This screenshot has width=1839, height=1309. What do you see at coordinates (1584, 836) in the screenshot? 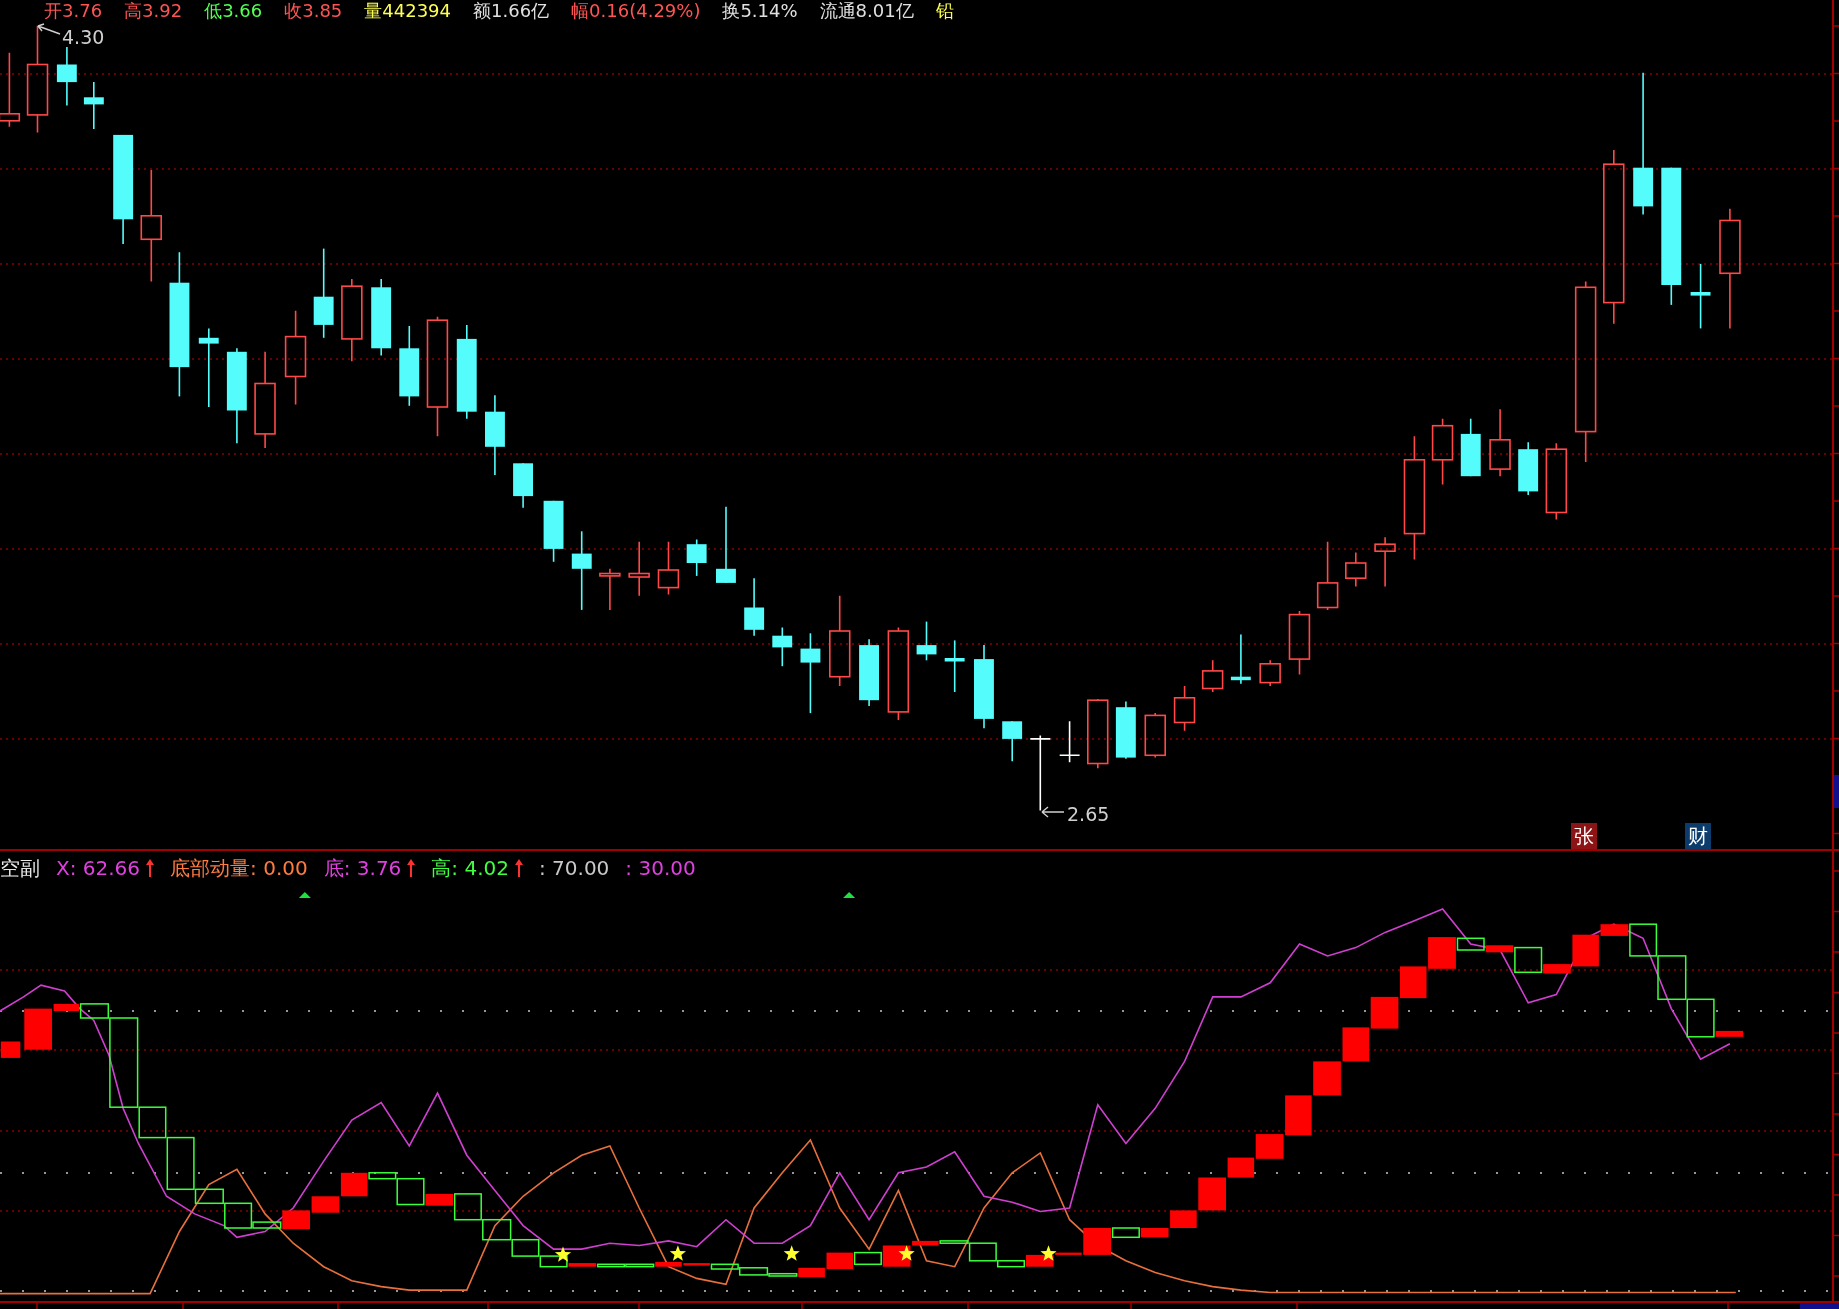
I see `info-badge: 张` at bounding box center [1584, 836].